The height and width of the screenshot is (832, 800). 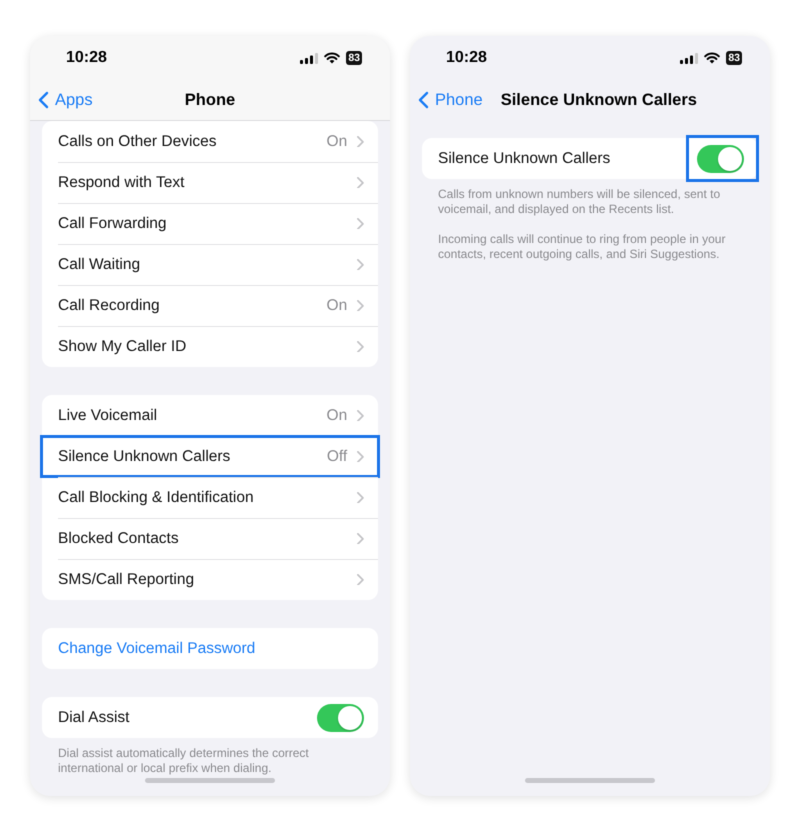 I want to click on footer-note: Incoming calls will continue to ring from people in your contacts, recent outgoing calls, and Siri Suggestions., so click(x=581, y=246).